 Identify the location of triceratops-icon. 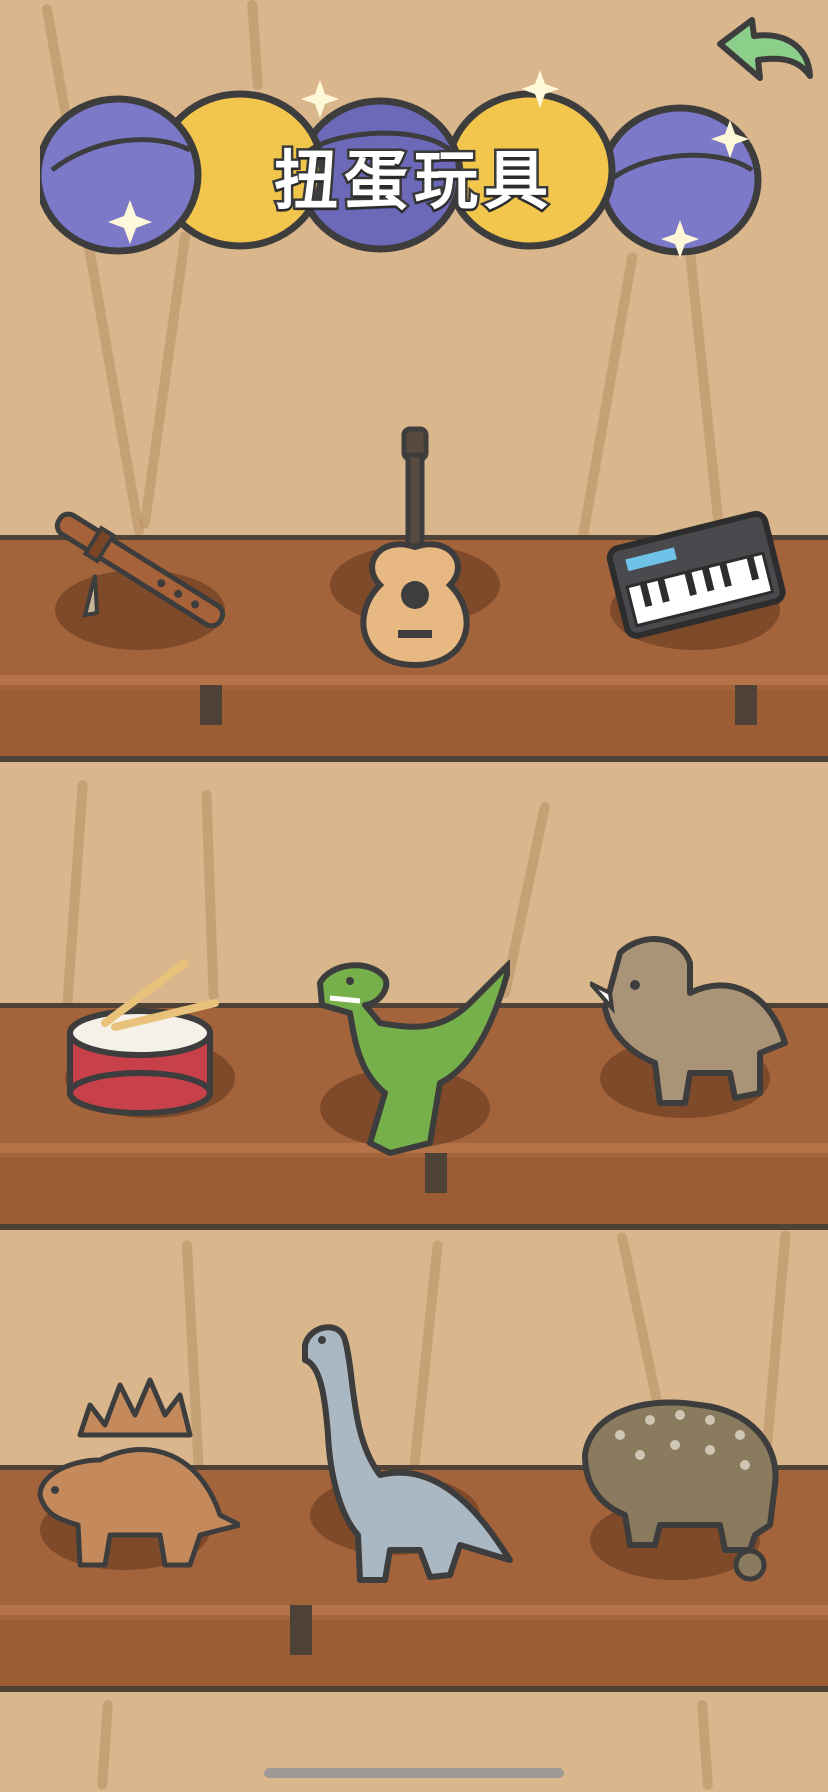
(689, 1021).